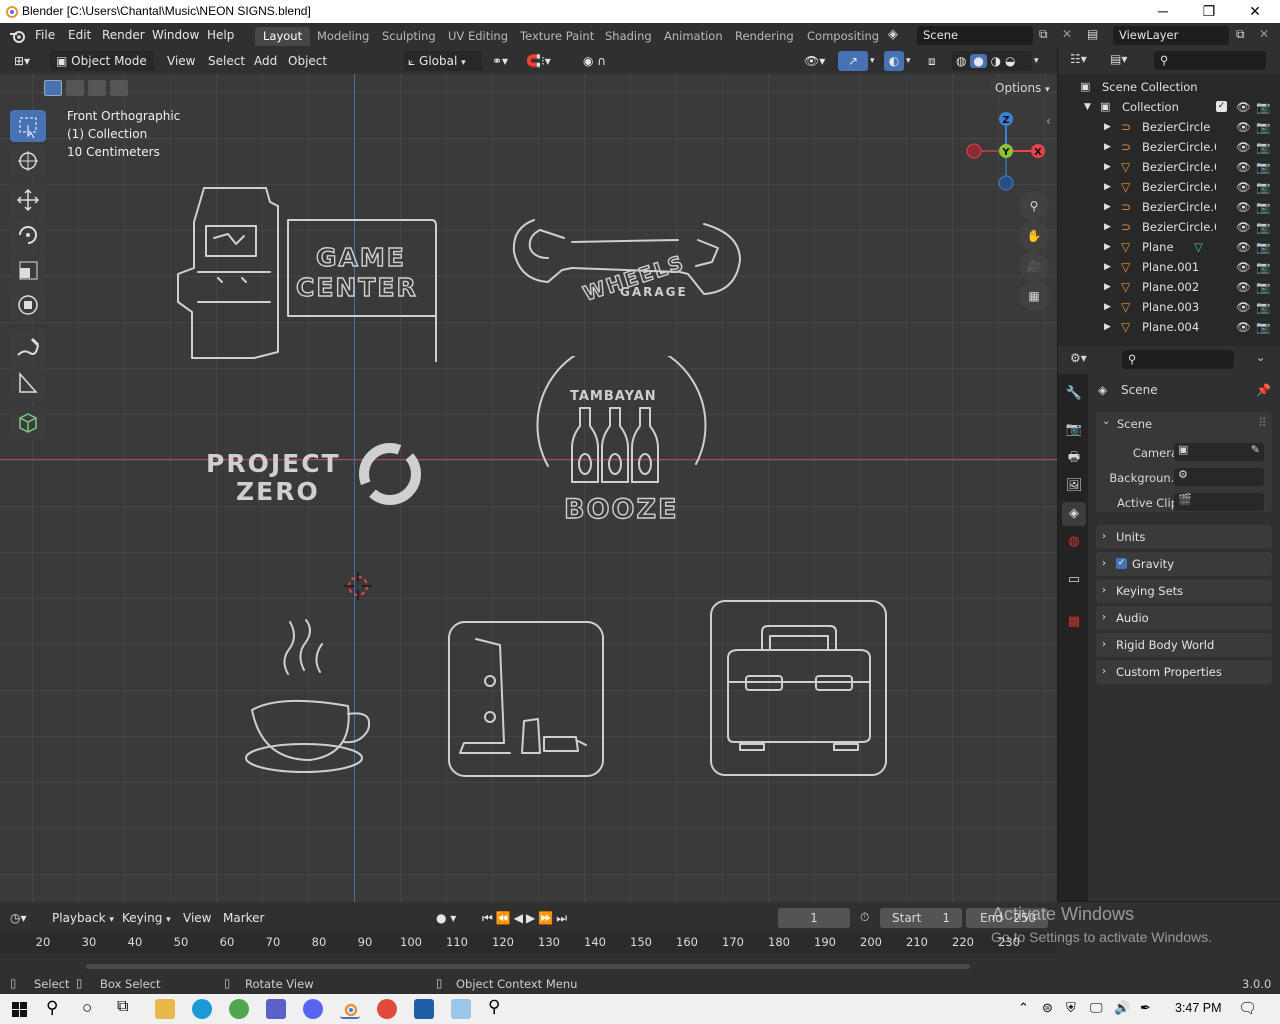 The image size is (1280, 1024). What do you see at coordinates (87, 1008) in the screenshot?
I see `cortana-icon: ○` at bounding box center [87, 1008].